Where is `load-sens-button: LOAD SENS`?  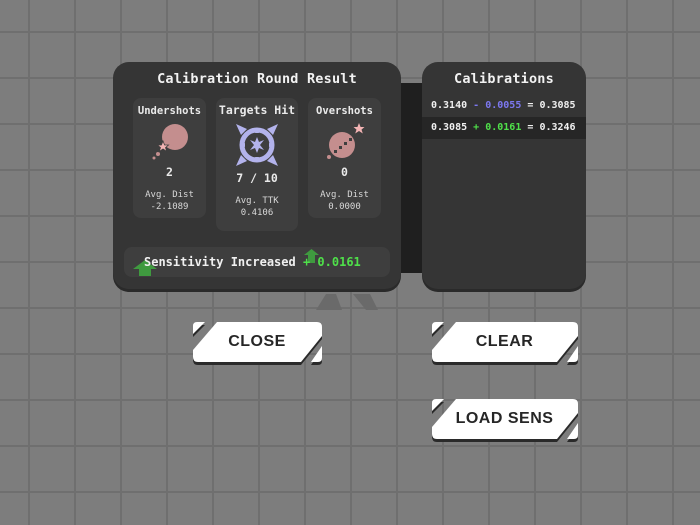
load-sens-button: LOAD SENS is located at coordinates (504, 419).